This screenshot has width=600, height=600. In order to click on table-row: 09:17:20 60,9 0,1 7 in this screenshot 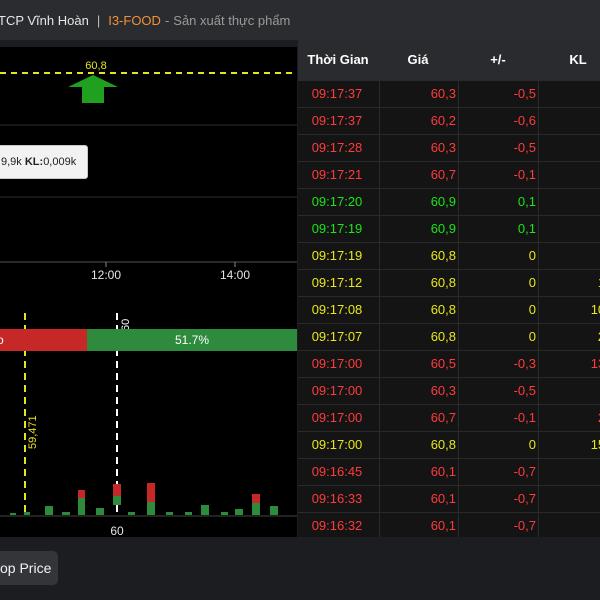, I will do `click(449, 202)`.